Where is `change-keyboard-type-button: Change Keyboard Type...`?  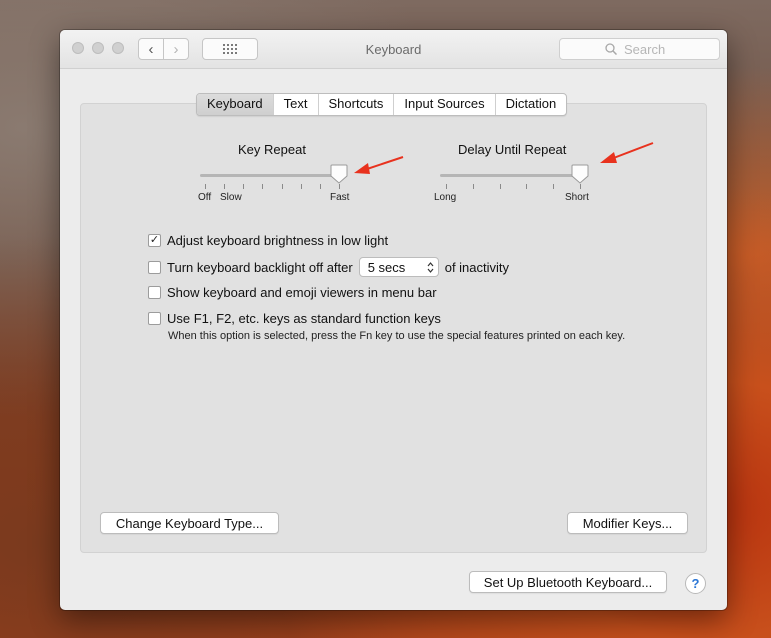 change-keyboard-type-button: Change Keyboard Type... is located at coordinates (189, 523).